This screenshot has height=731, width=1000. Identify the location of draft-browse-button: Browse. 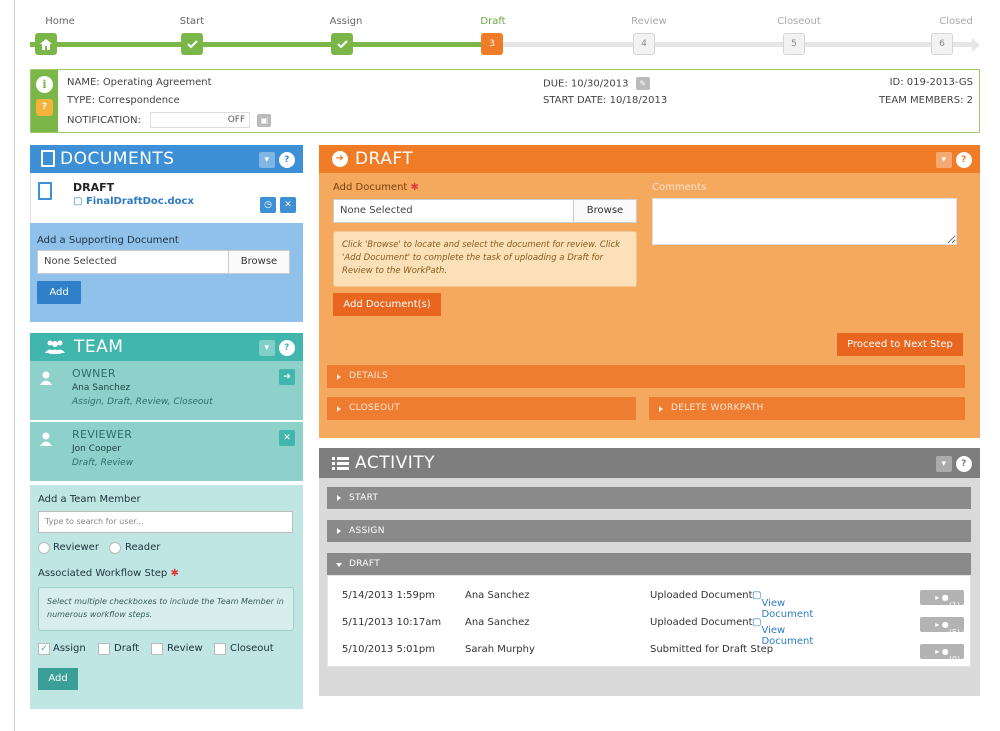
(605, 211).